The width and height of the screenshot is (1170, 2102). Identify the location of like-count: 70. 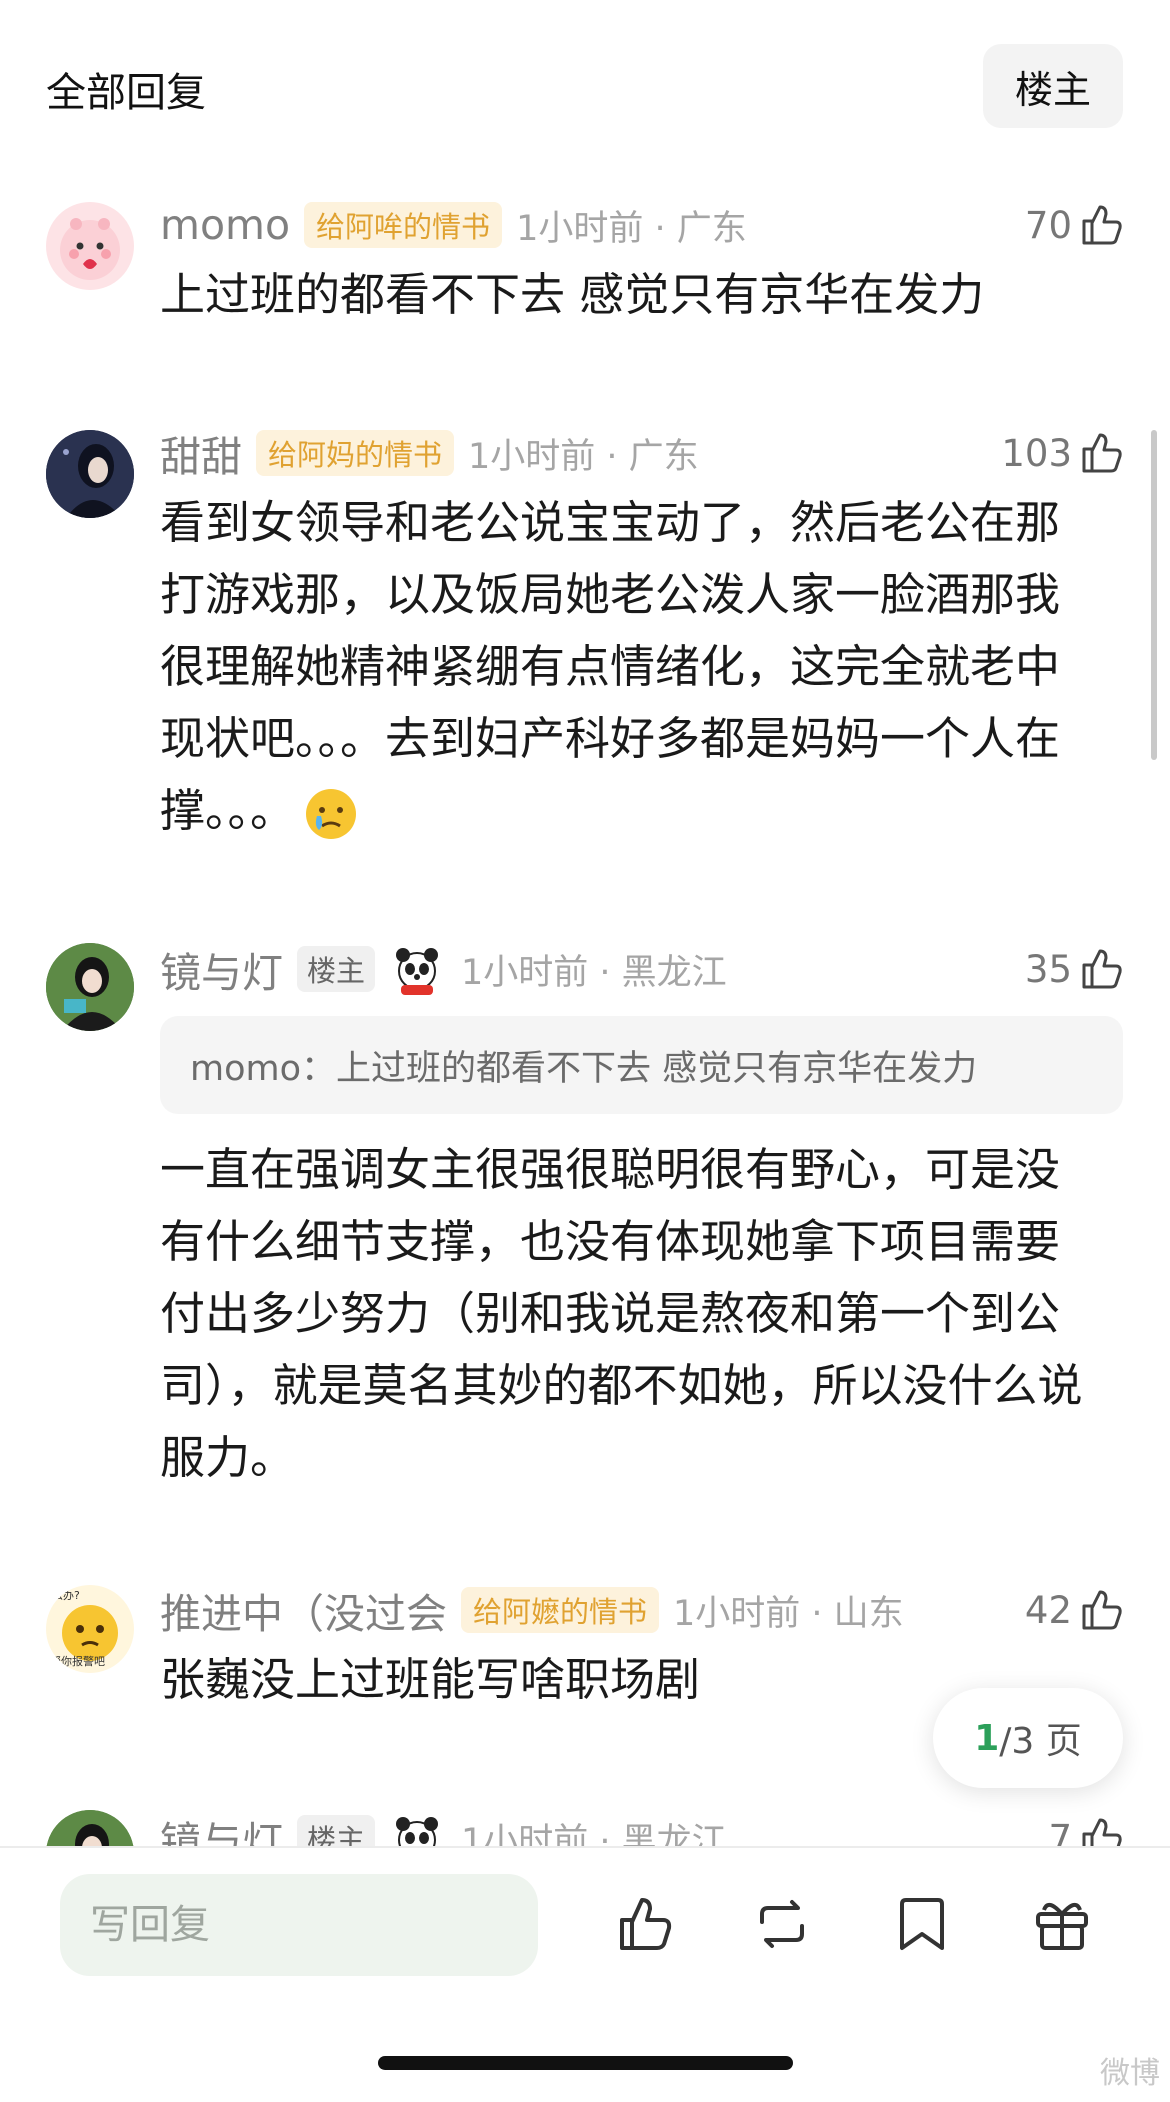
(1048, 225).